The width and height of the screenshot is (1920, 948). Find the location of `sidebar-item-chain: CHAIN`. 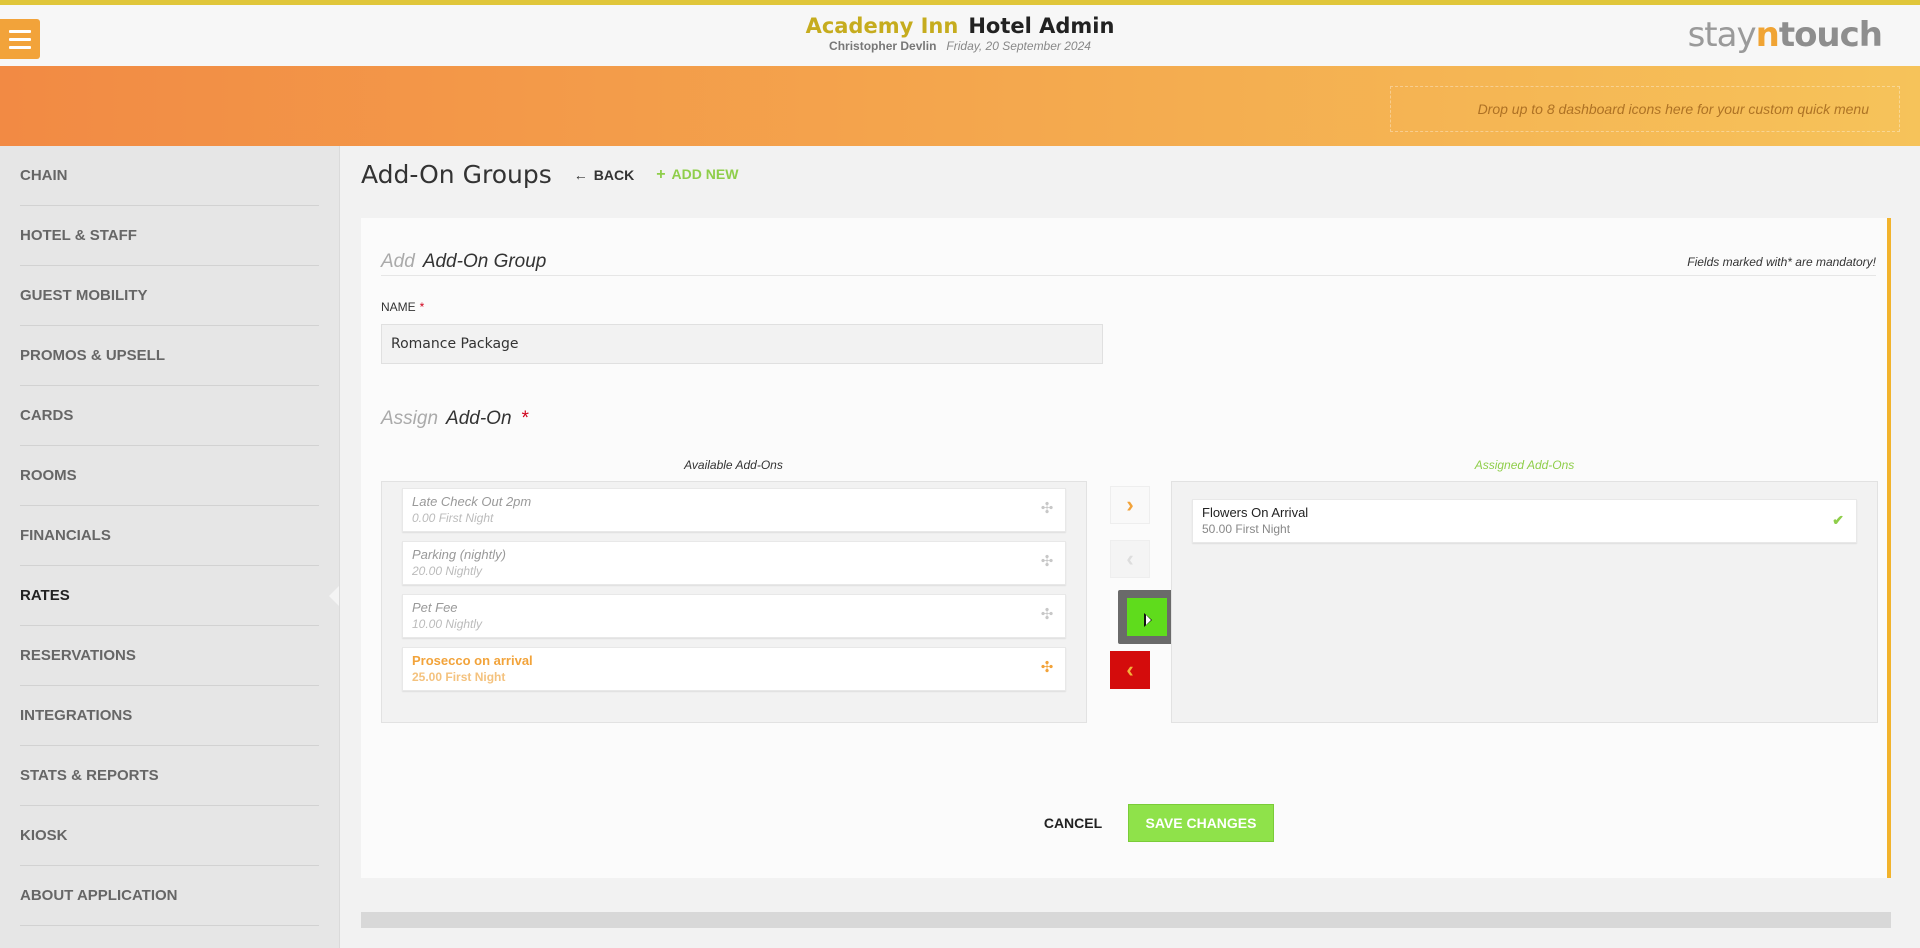

sidebar-item-chain: CHAIN is located at coordinates (169, 176).